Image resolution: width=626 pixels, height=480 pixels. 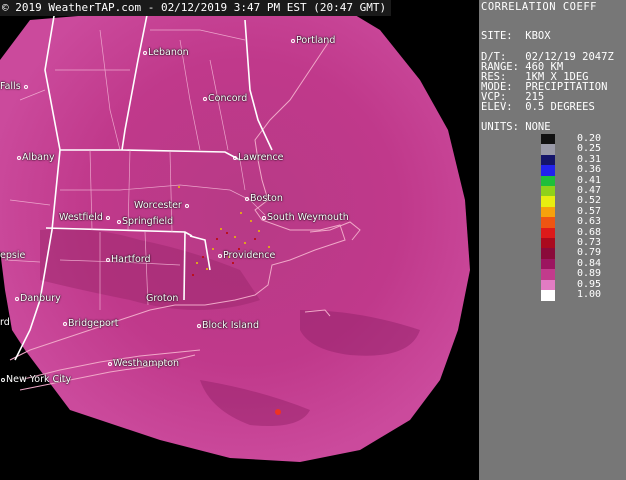 What do you see at coordinates (305, 217) in the screenshot?
I see `city-label: South Weymouth` at bounding box center [305, 217].